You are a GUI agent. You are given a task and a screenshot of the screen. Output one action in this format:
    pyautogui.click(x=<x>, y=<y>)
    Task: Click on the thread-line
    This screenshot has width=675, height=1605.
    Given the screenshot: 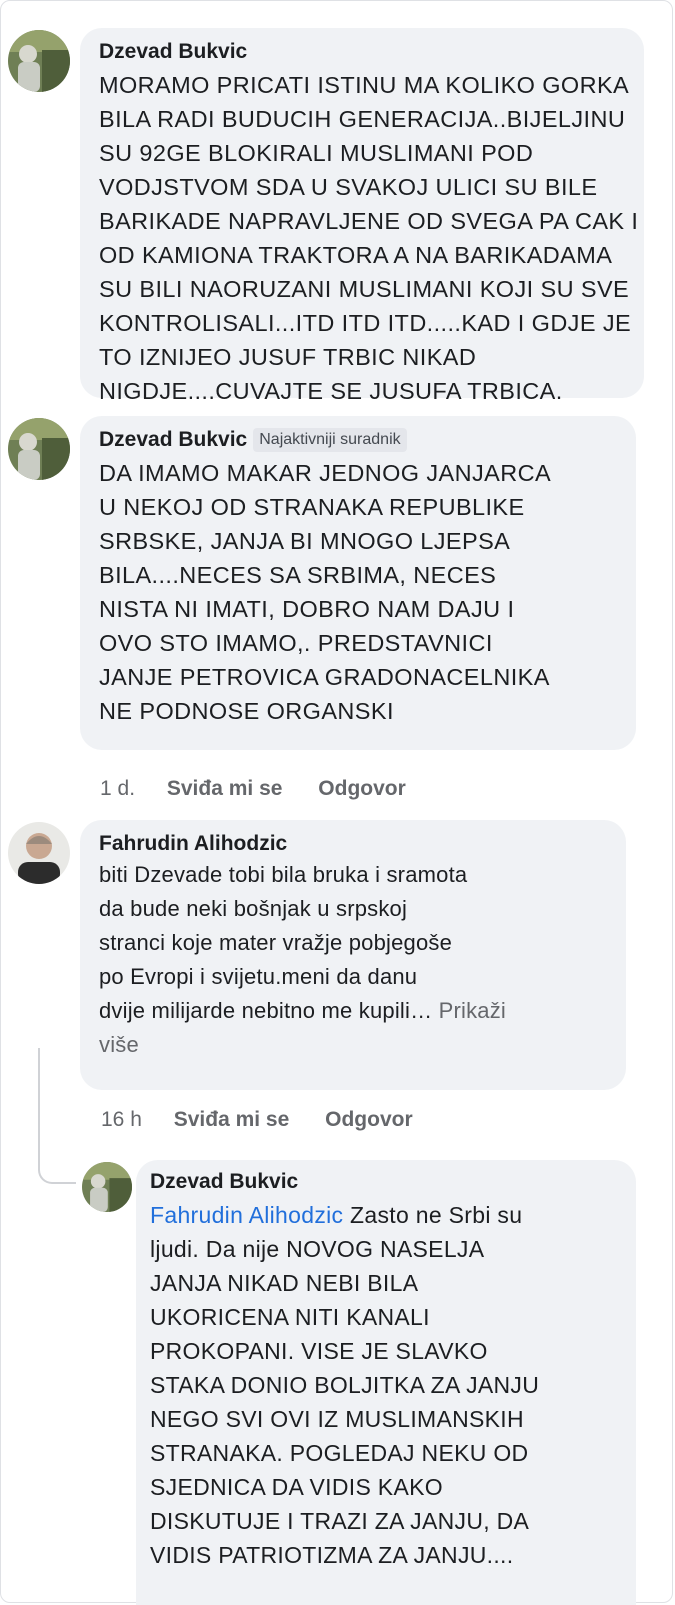 What is the action you would take?
    pyautogui.click(x=39, y=1103)
    